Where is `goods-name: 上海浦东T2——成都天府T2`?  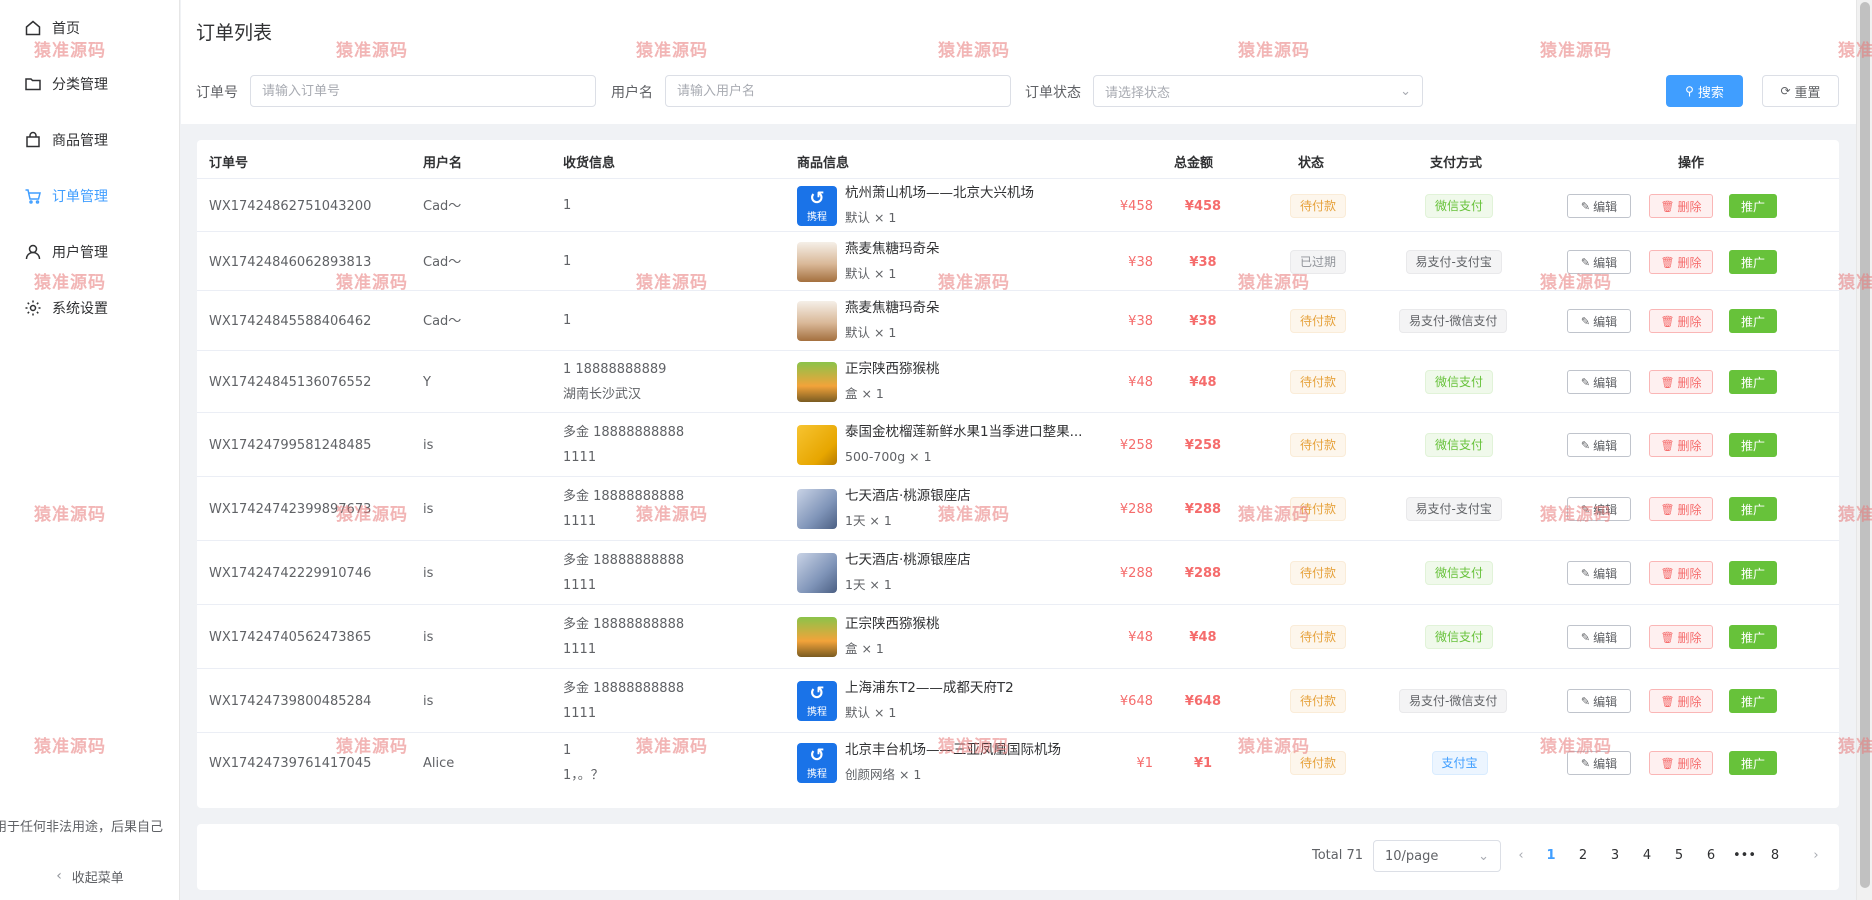 goods-name: 上海浦东T2——成都天府T2 is located at coordinates (929, 688).